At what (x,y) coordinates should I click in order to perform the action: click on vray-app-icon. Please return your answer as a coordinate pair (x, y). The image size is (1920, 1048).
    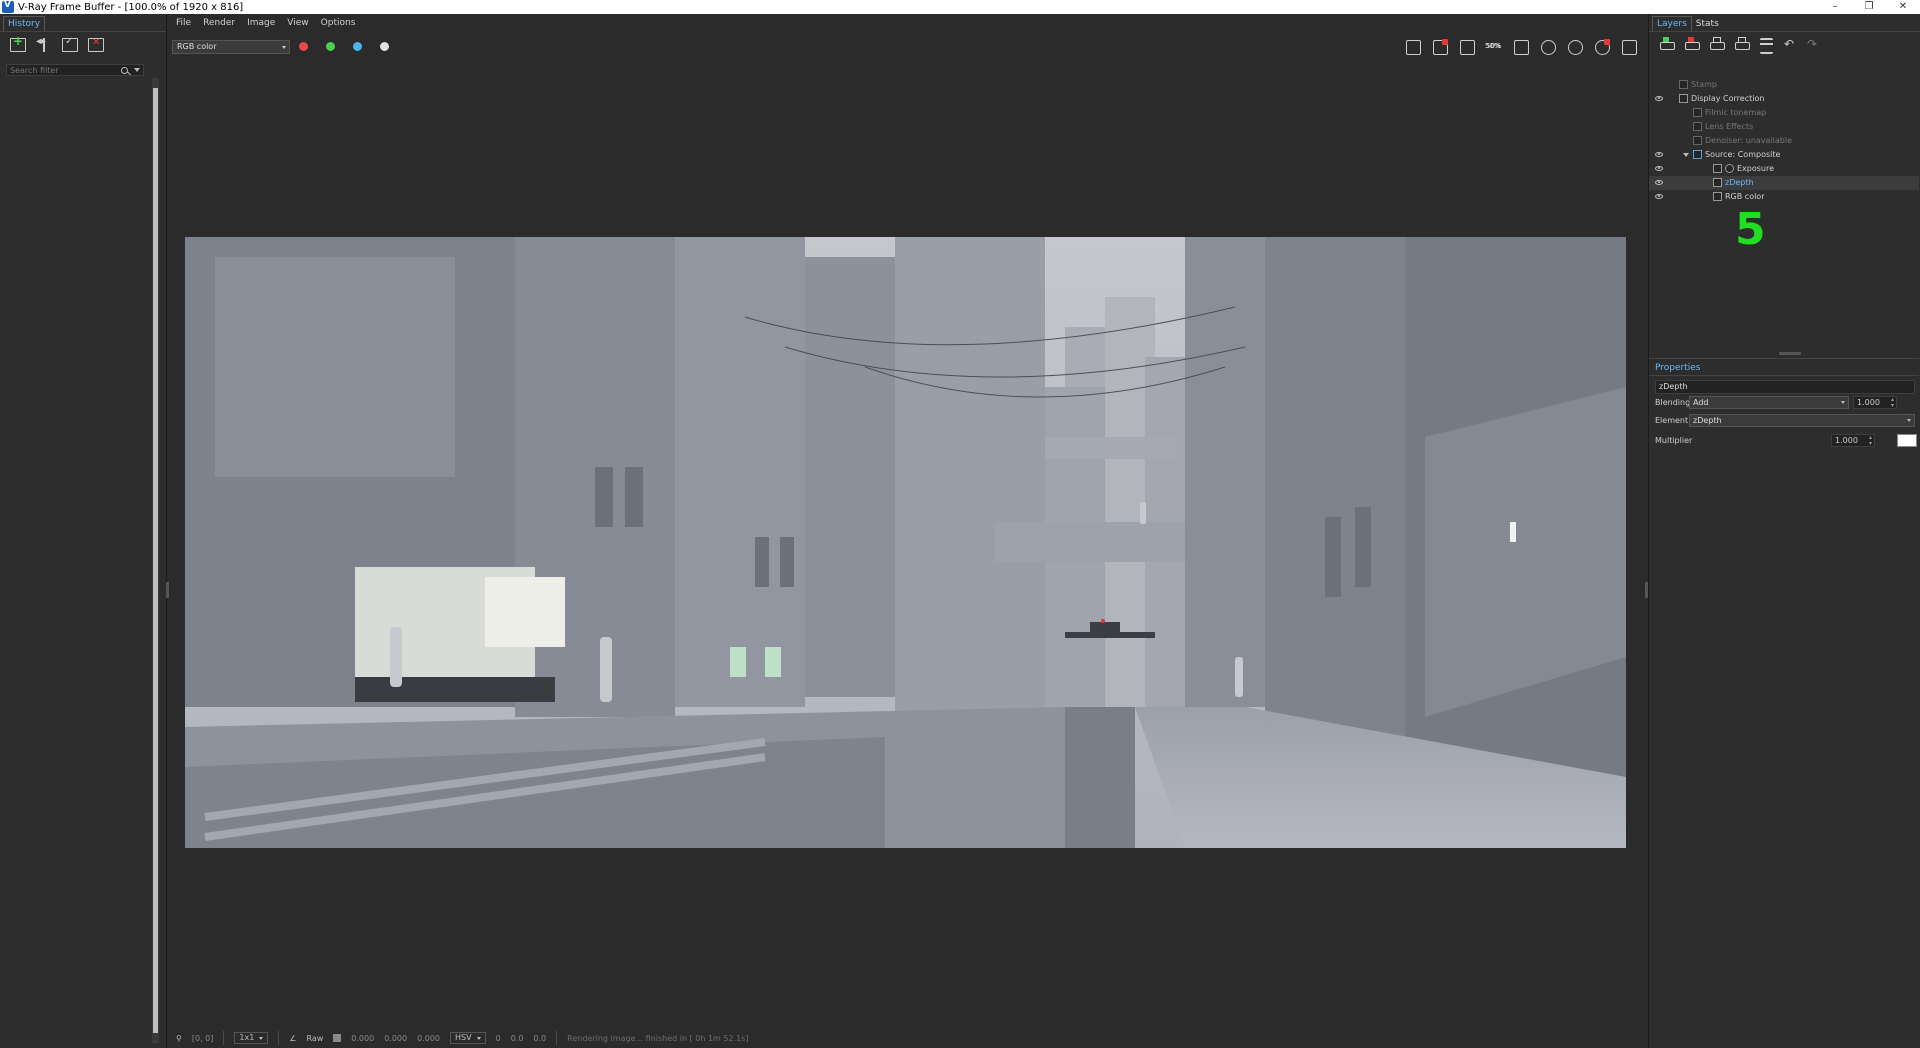
    Looking at the image, I should click on (8, 6).